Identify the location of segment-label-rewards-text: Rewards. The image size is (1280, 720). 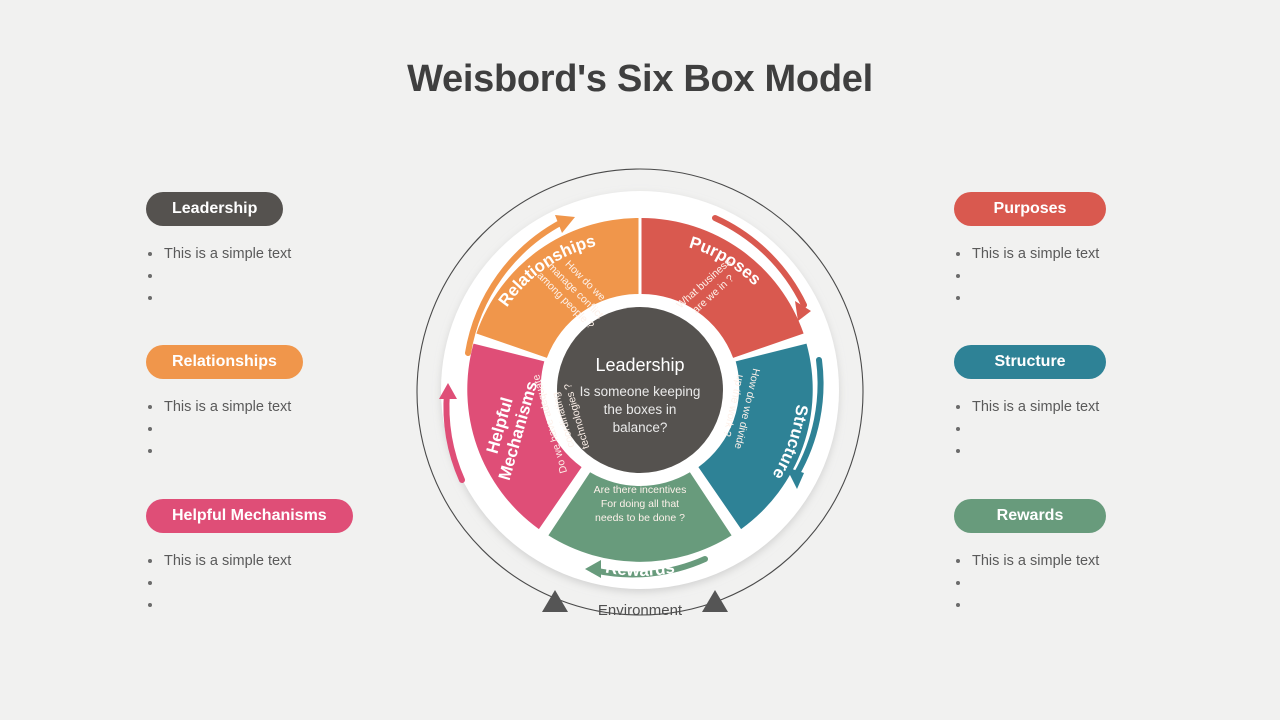
(640, 569).